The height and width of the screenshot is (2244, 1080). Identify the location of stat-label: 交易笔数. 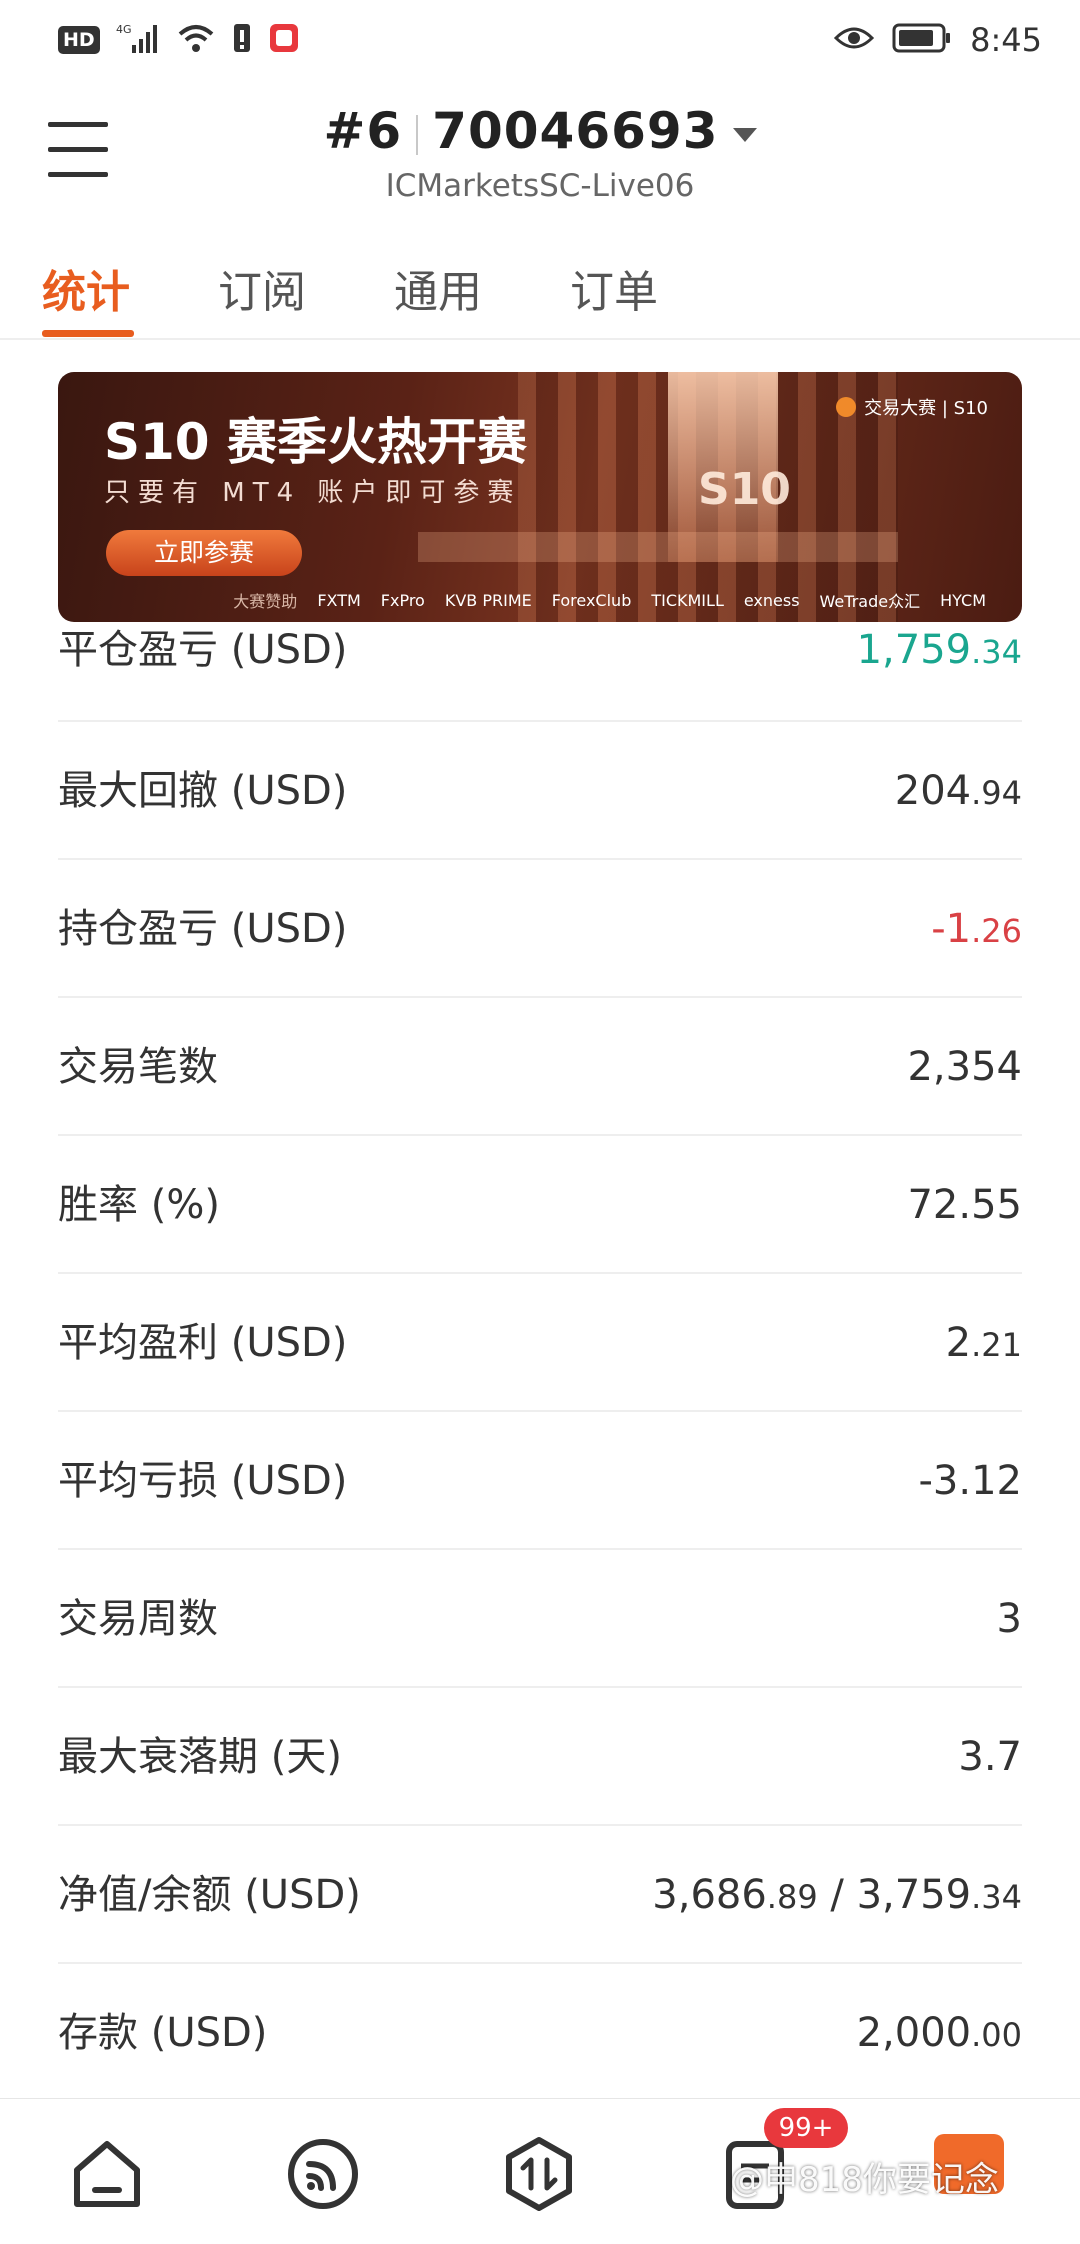
(138, 1067).